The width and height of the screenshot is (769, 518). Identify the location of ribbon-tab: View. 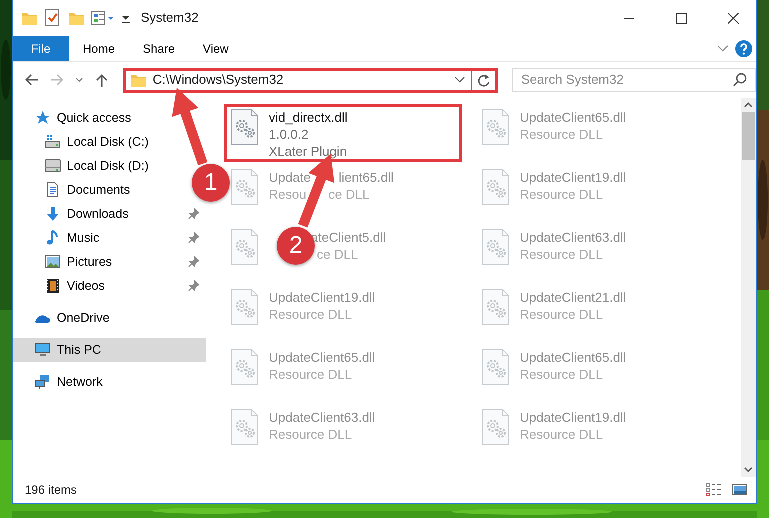
(216, 48).